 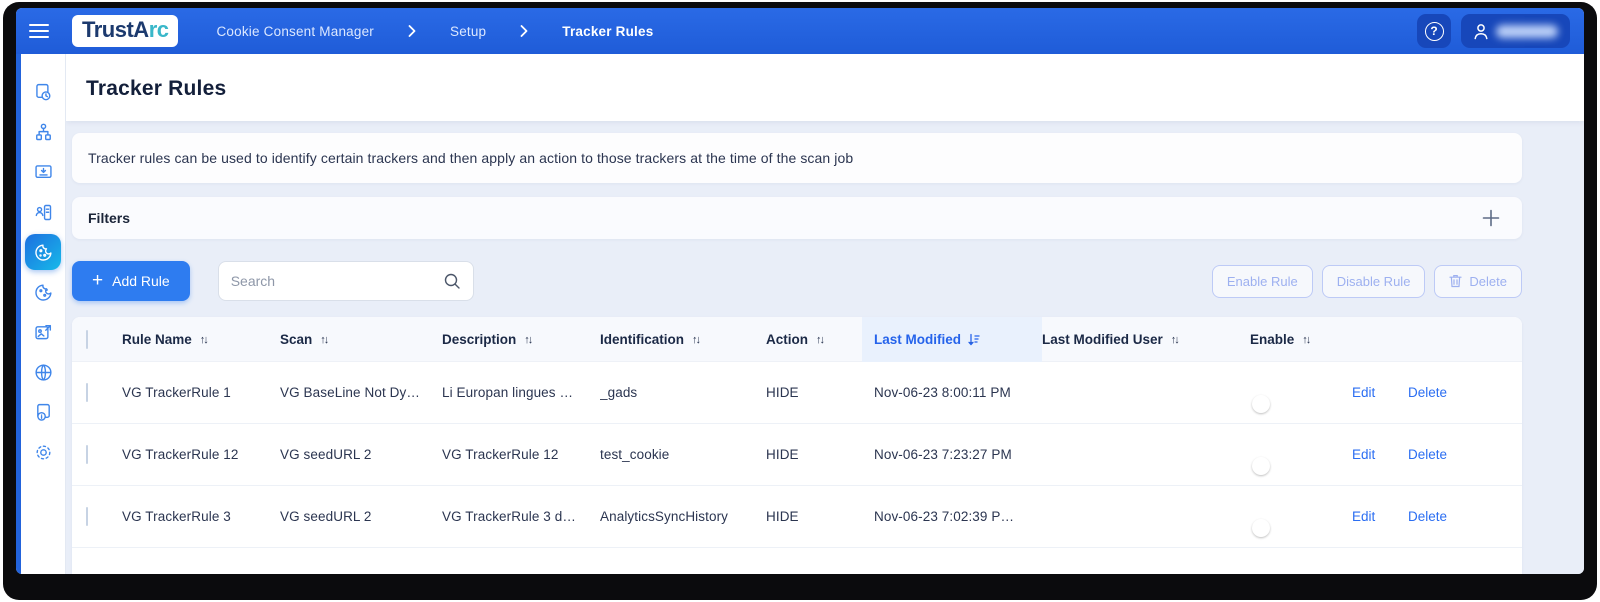 What do you see at coordinates (635, 454) in the screenshot?
I see `cell-identification: test_cookie` at bounding box center [635, 454].